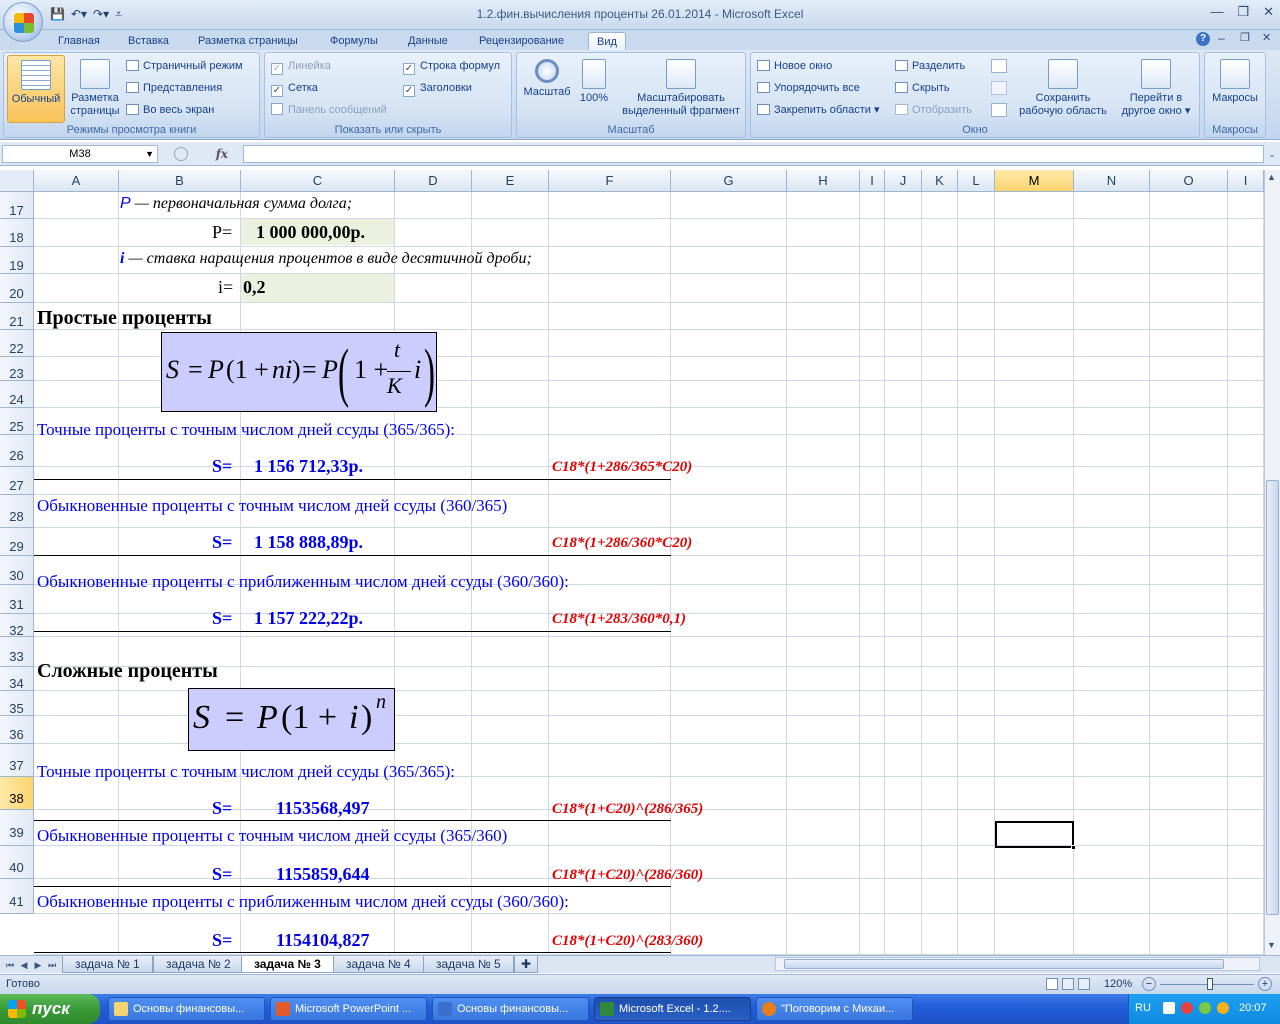 This screenshot has width=1280, height=1024. What do you see at coordinates (184, 66) in the screenshot?
I see `page-break-button: Страничный режим` at bounding box center [184, 66].